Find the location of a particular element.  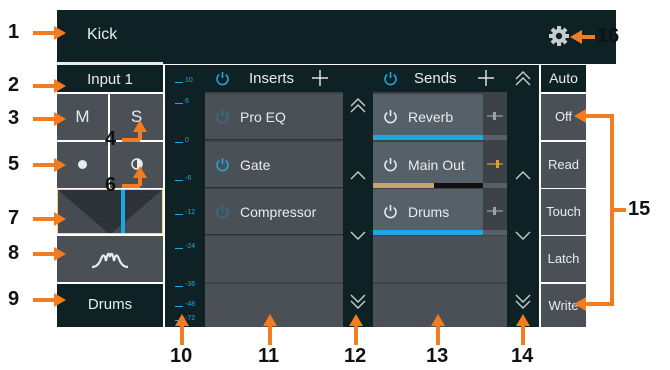

insert-slot-2: Gate is located at coordinates (274, 165).